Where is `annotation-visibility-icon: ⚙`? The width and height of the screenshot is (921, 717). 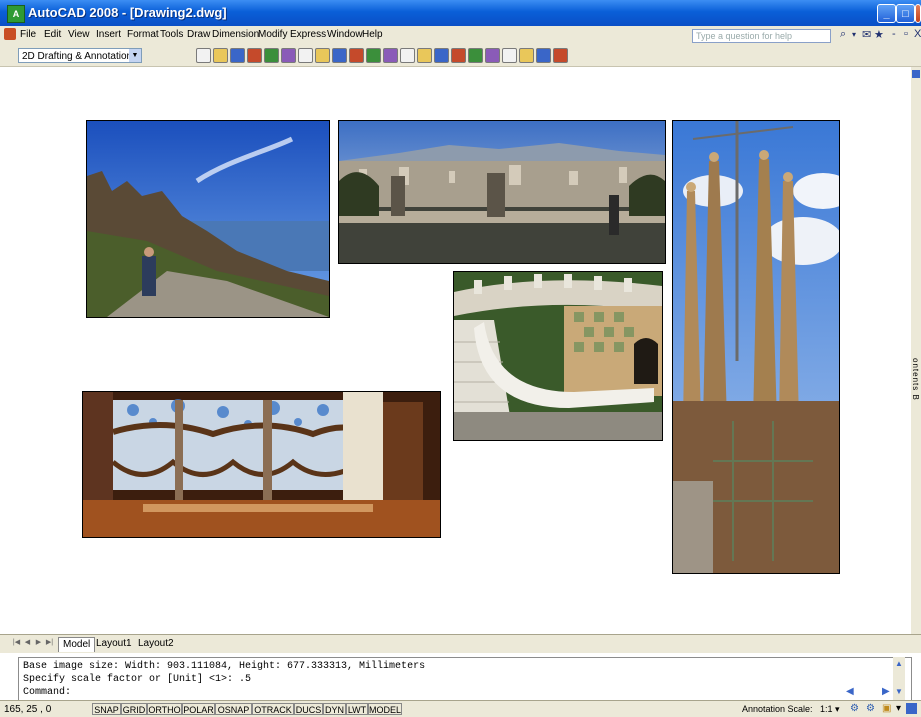
annotation-visibility-icon: ⚙ is located at coordinates (854, 708).